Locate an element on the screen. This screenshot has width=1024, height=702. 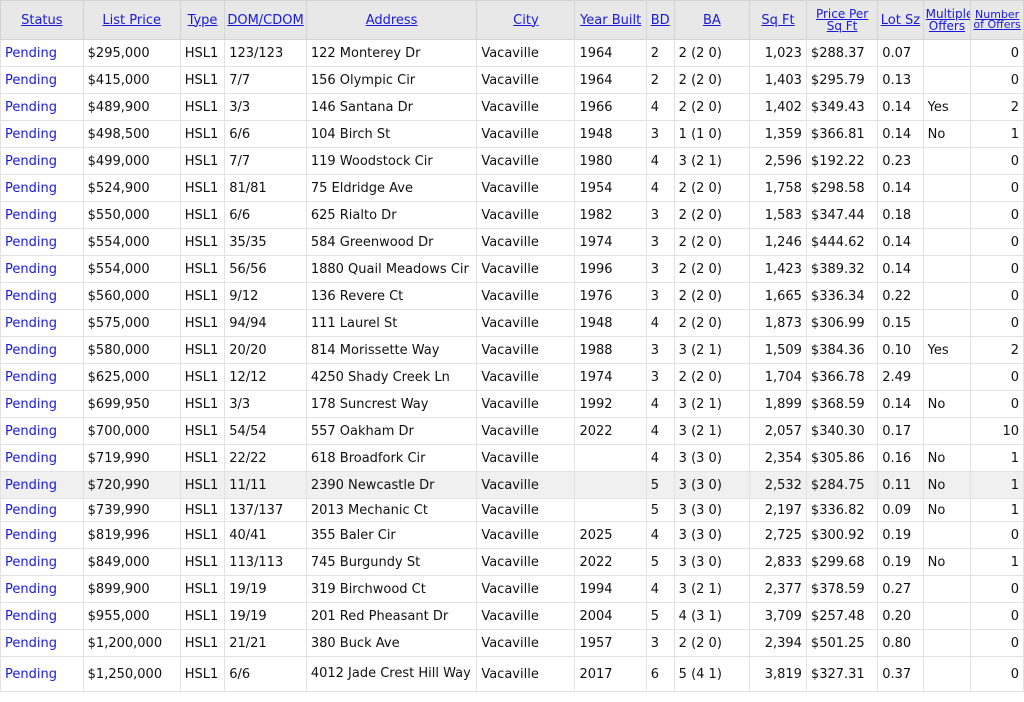
sort-city-link: City is located at coordinates (525, 20).